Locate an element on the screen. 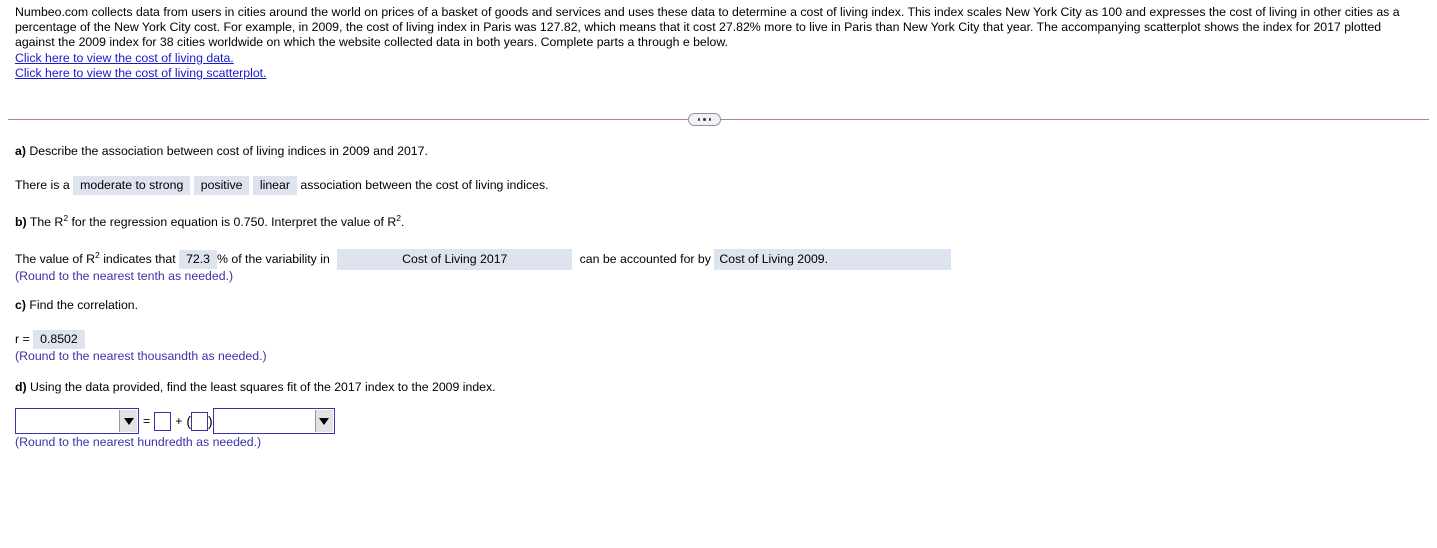 The width and height of the screenshot is (1437, 548). section-divider is located at coordinates (718, 120).